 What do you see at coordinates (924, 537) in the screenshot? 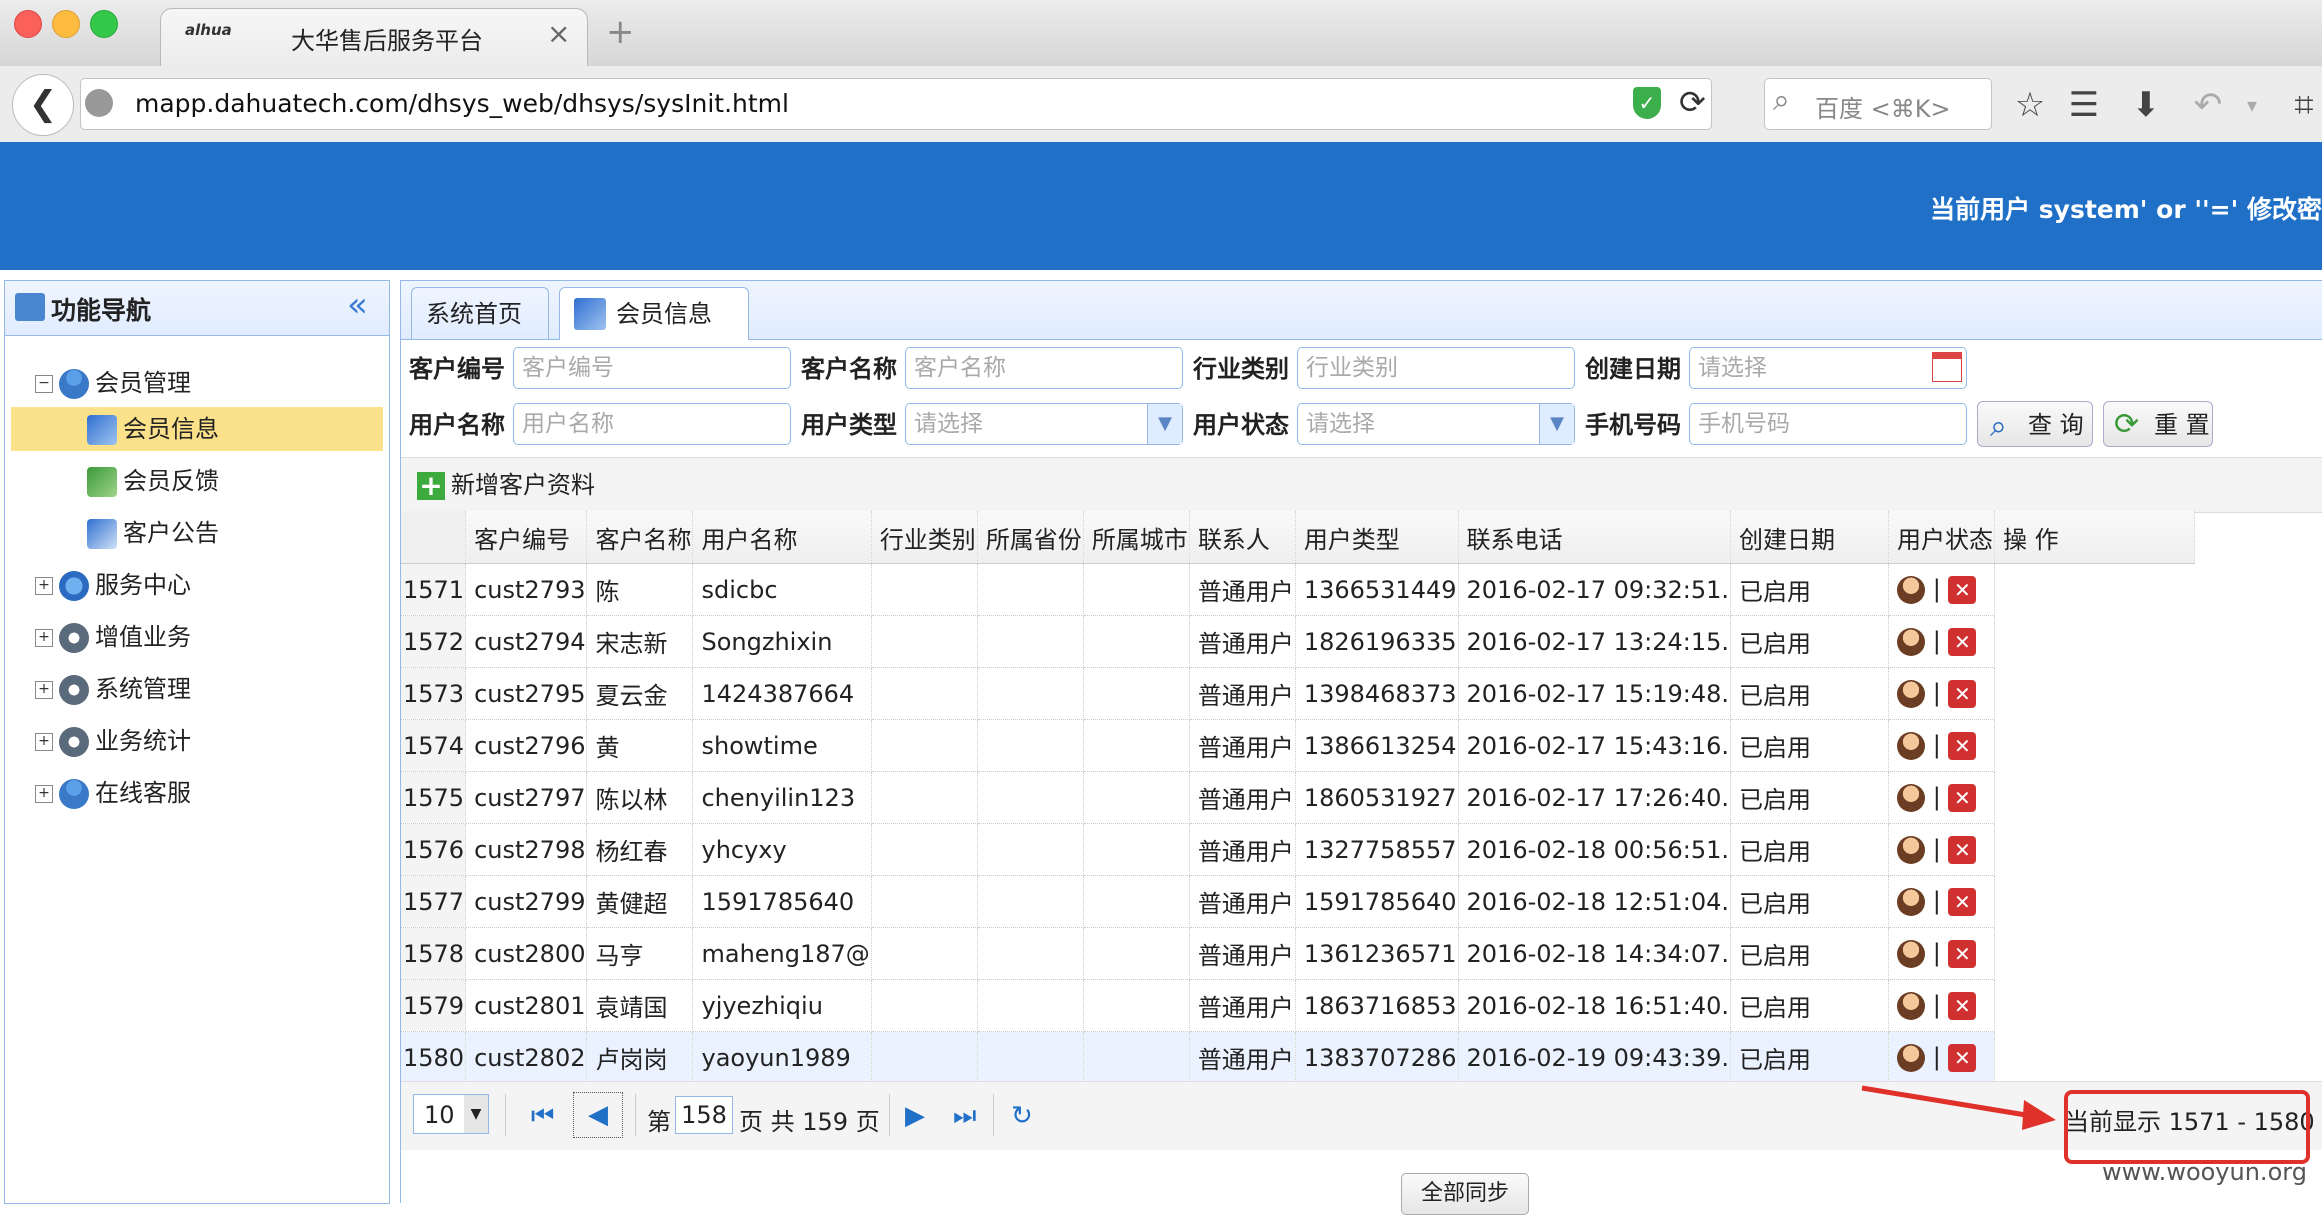
I see `column-header: 行业类别` at bounding box center [924, 537].